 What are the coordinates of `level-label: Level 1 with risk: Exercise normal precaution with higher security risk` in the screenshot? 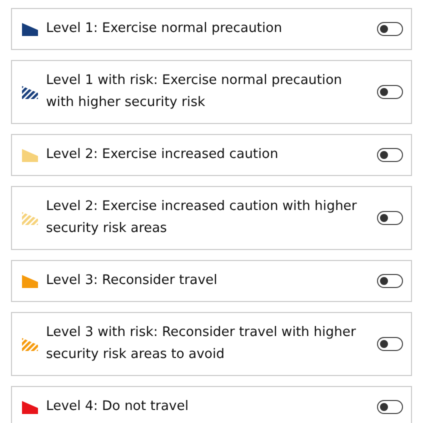 It's located at (195, 92).